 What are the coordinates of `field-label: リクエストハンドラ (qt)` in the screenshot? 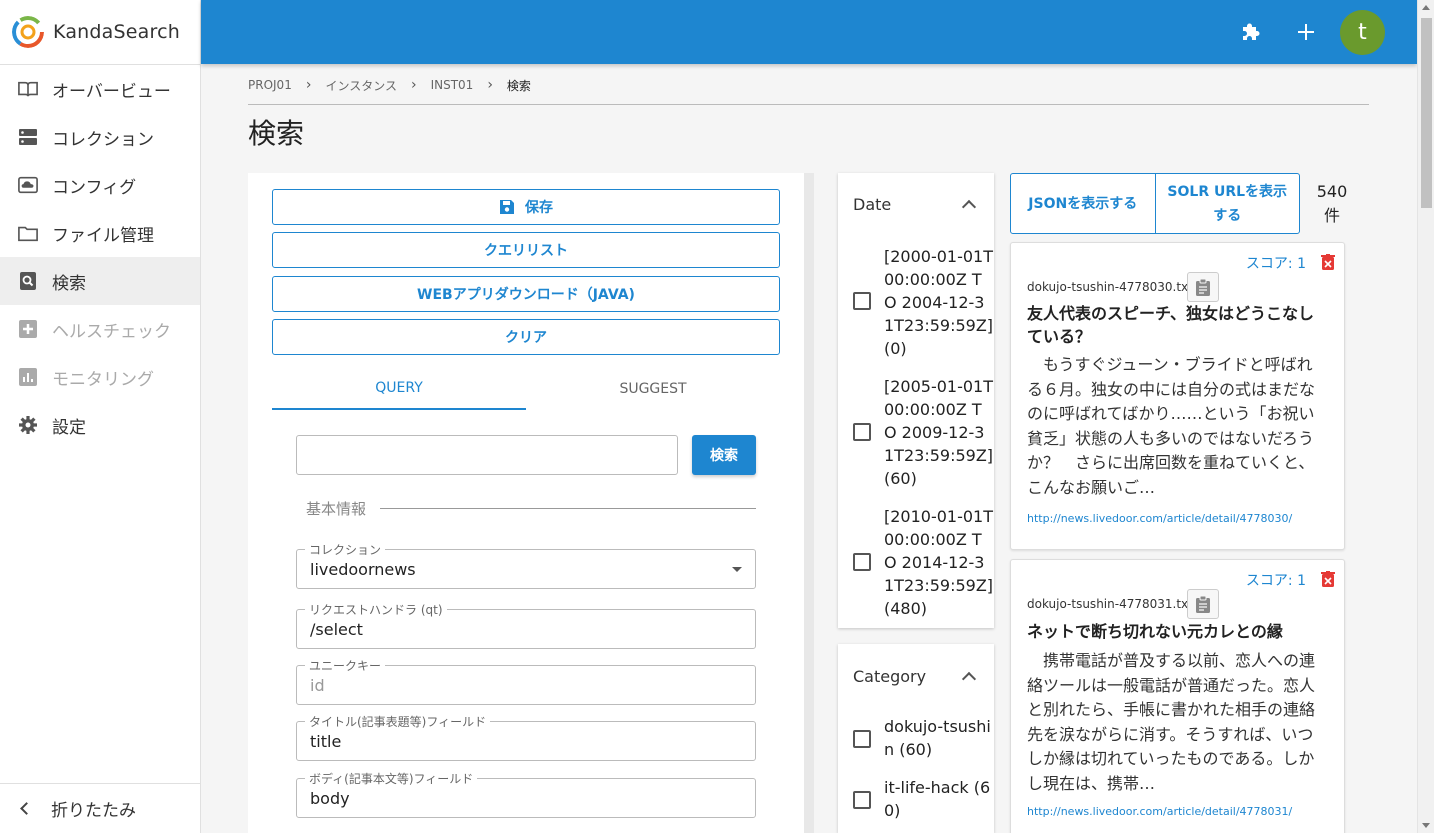 It's located at (376, 609).